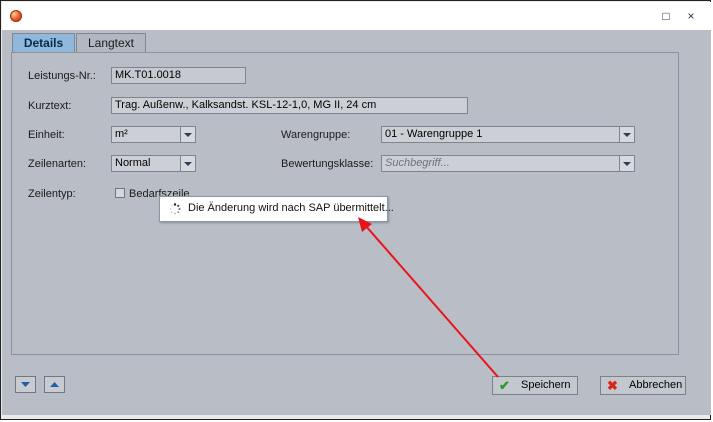 This screenshot has width=713, height=422. Describe the element at coordinates (431, 301) in the screenshot. I see `annotation-arrow-line` at that location.